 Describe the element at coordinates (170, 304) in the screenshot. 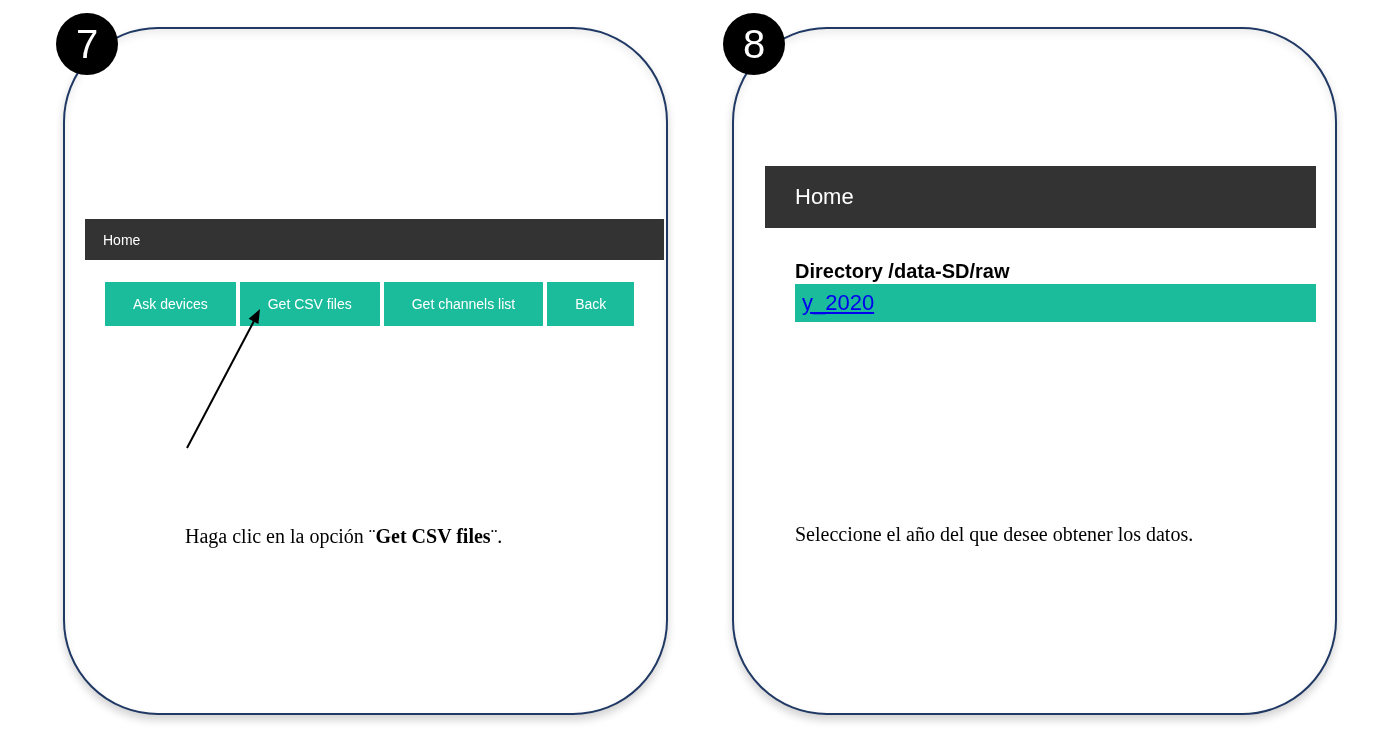

I see `menu-button: Ask devices` at that location.